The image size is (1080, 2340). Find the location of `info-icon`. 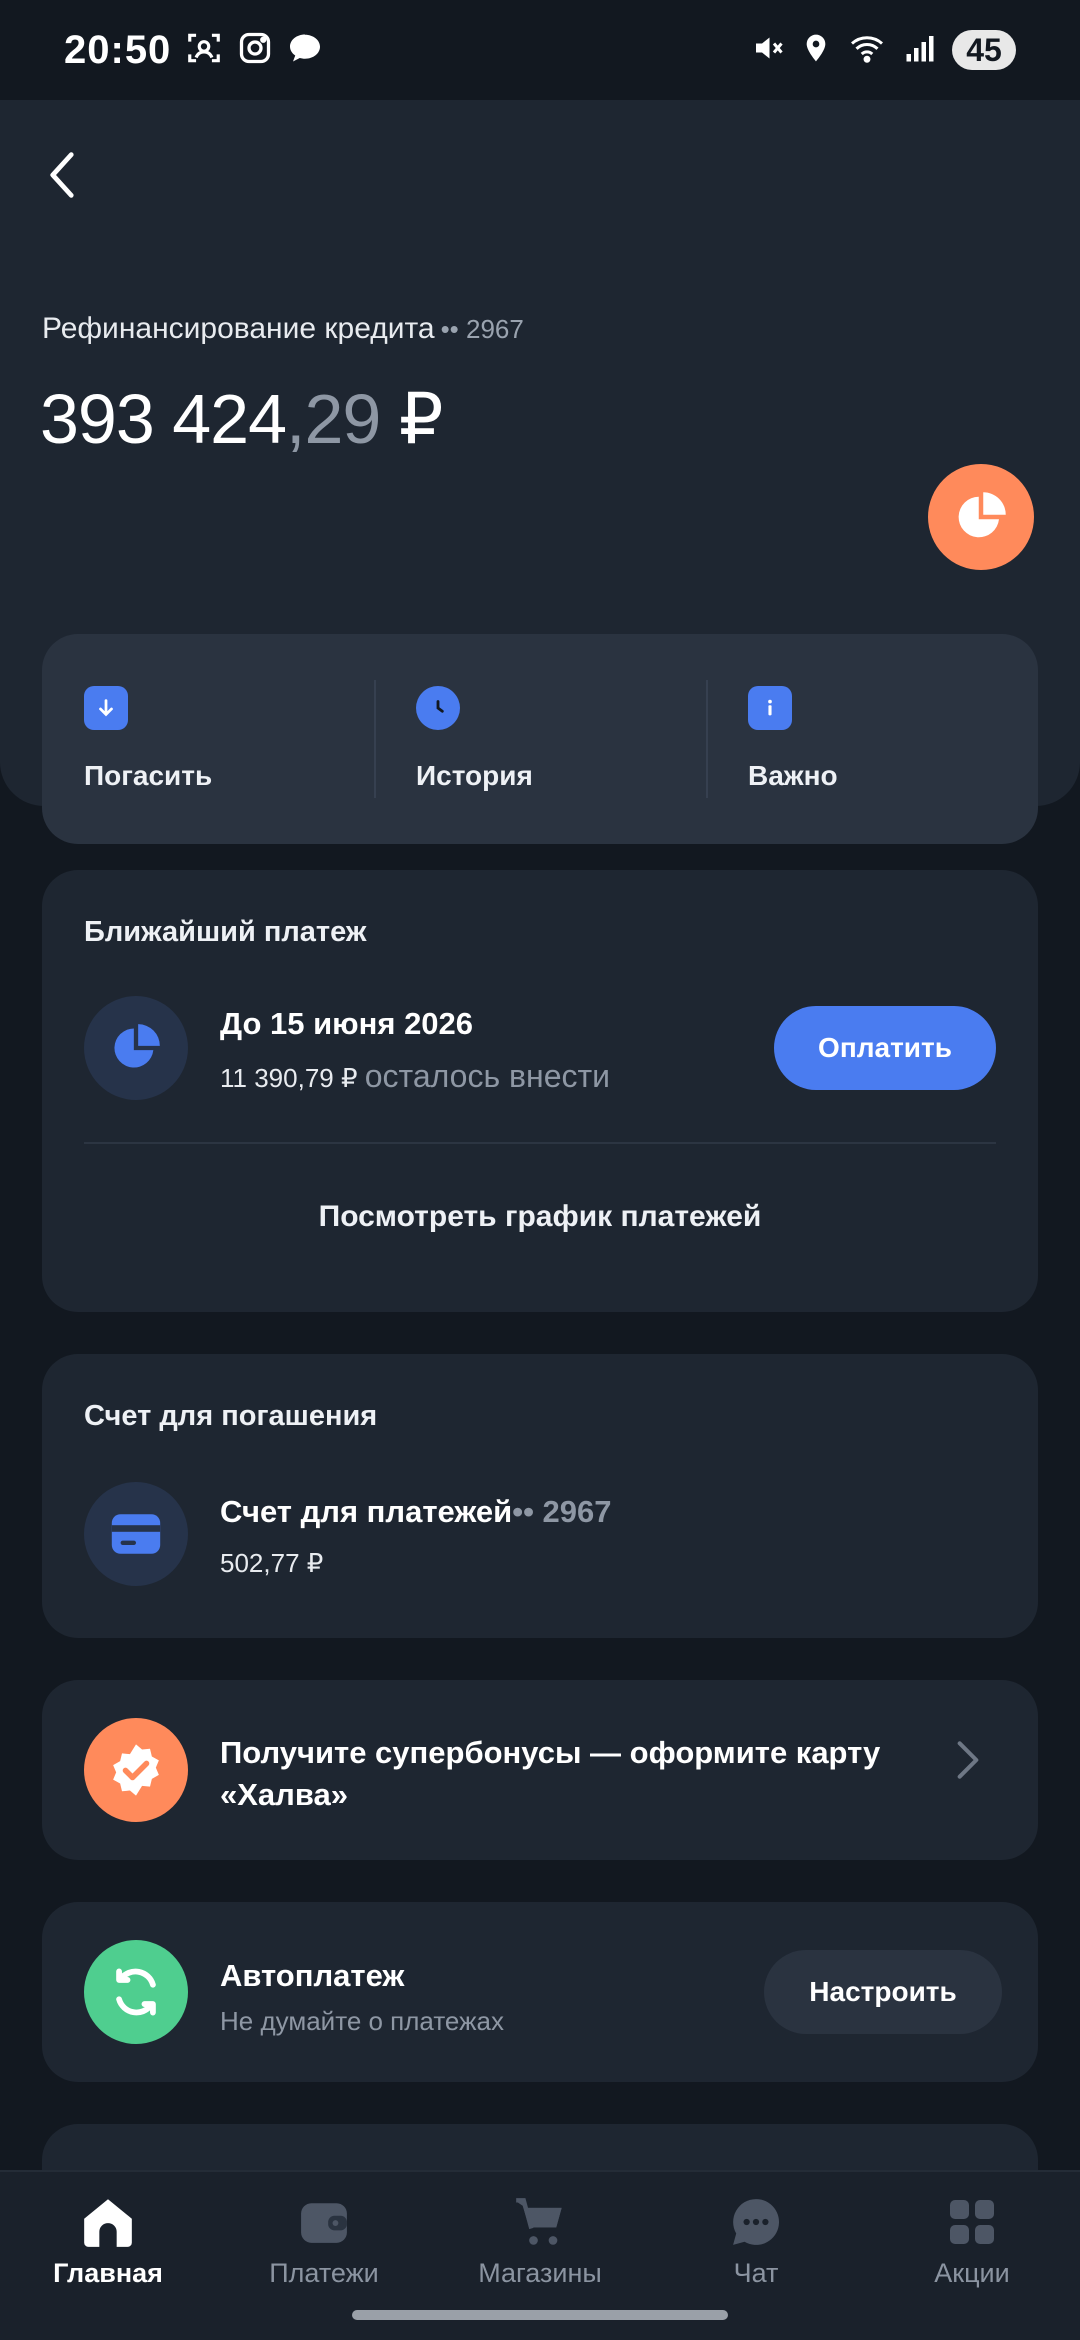

info-icon is located at coordinates (770, 708).